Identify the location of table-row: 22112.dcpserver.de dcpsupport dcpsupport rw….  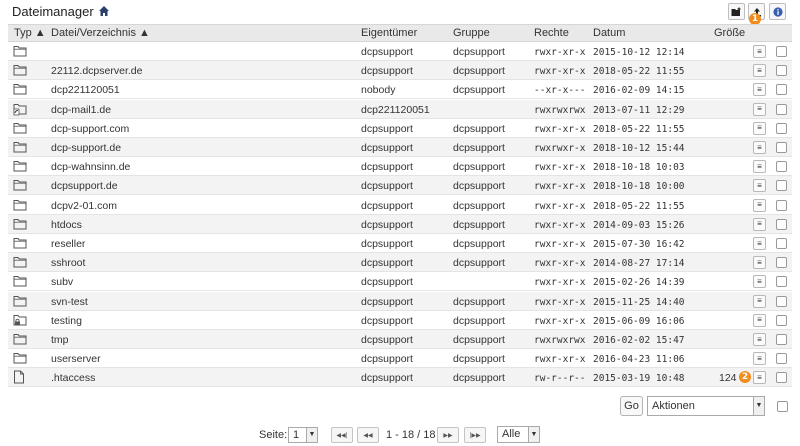
(400, 71).